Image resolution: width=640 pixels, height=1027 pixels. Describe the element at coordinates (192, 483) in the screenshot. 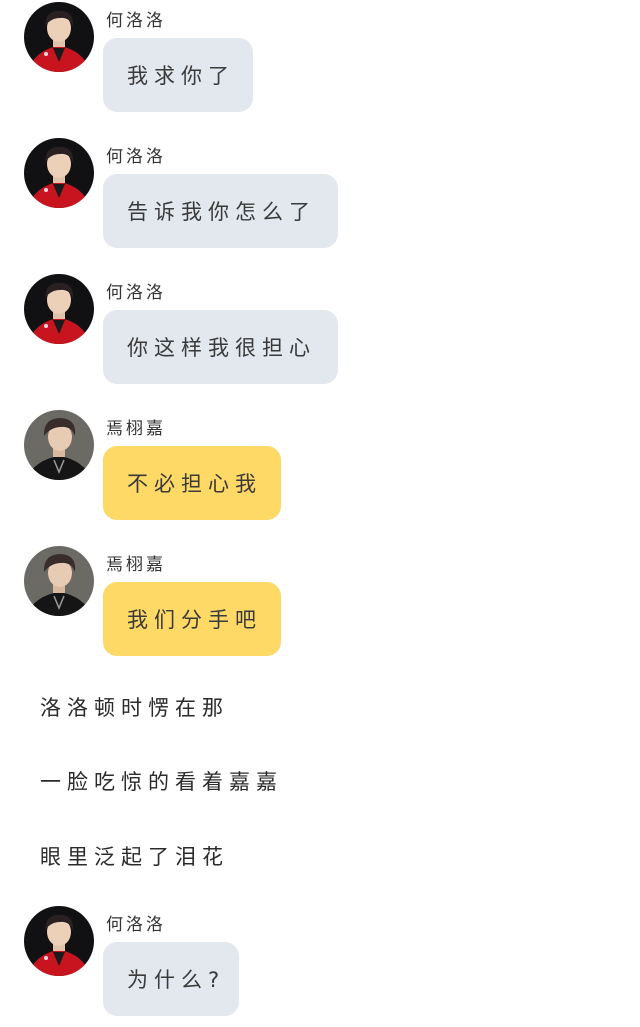

I see `message-bubble: 不必担心我` at that location.